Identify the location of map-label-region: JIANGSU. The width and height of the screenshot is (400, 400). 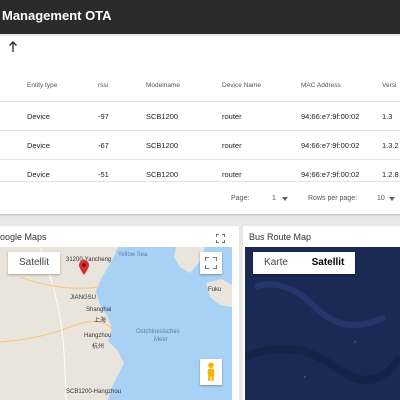
(83, 298).